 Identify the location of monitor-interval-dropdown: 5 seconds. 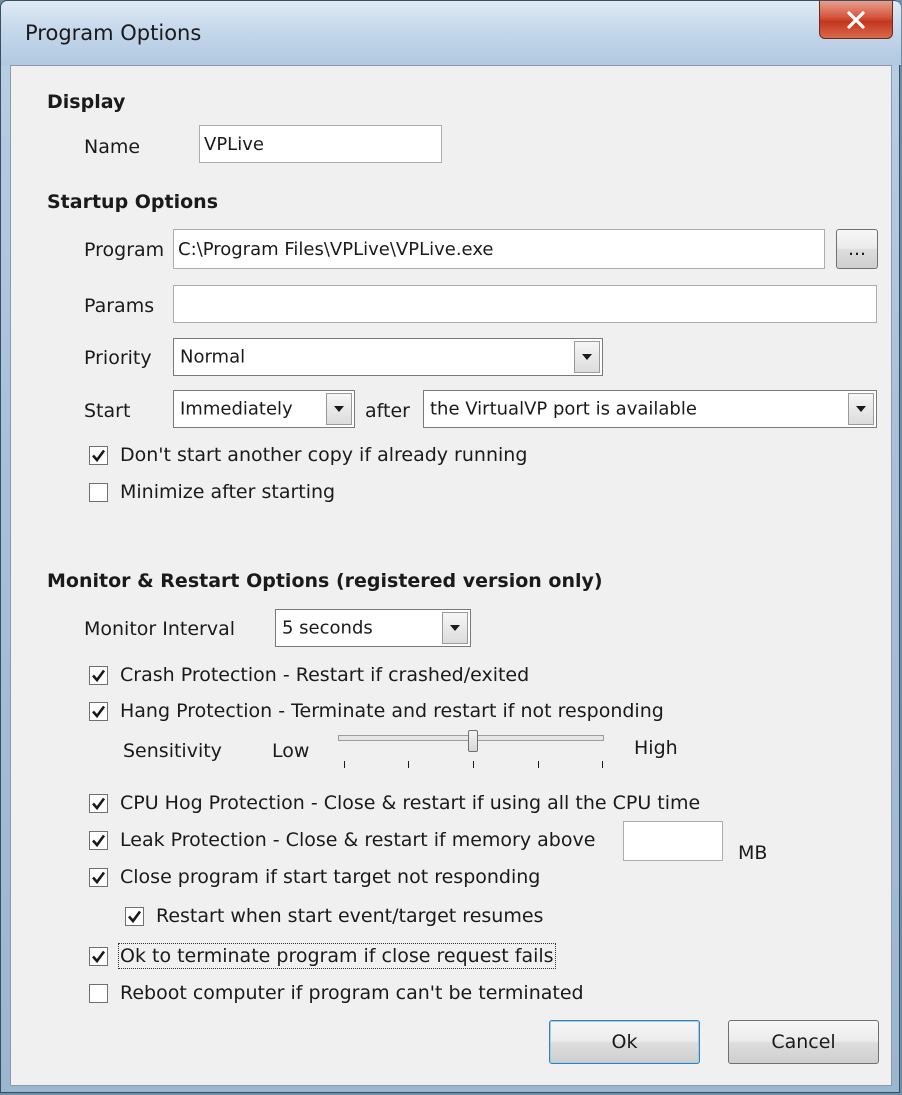
(373, 628).